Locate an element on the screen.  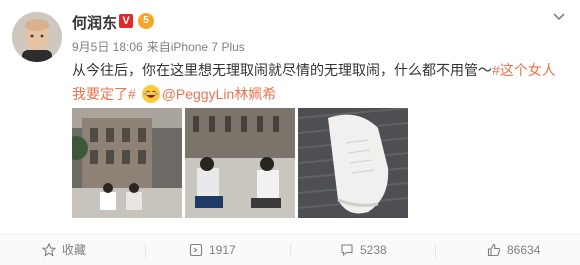
post-text-main: 从今往后，你在这里想无理取闹就尽情的无理取闹，什么都不用管～ is located at coordinates (282, 70).